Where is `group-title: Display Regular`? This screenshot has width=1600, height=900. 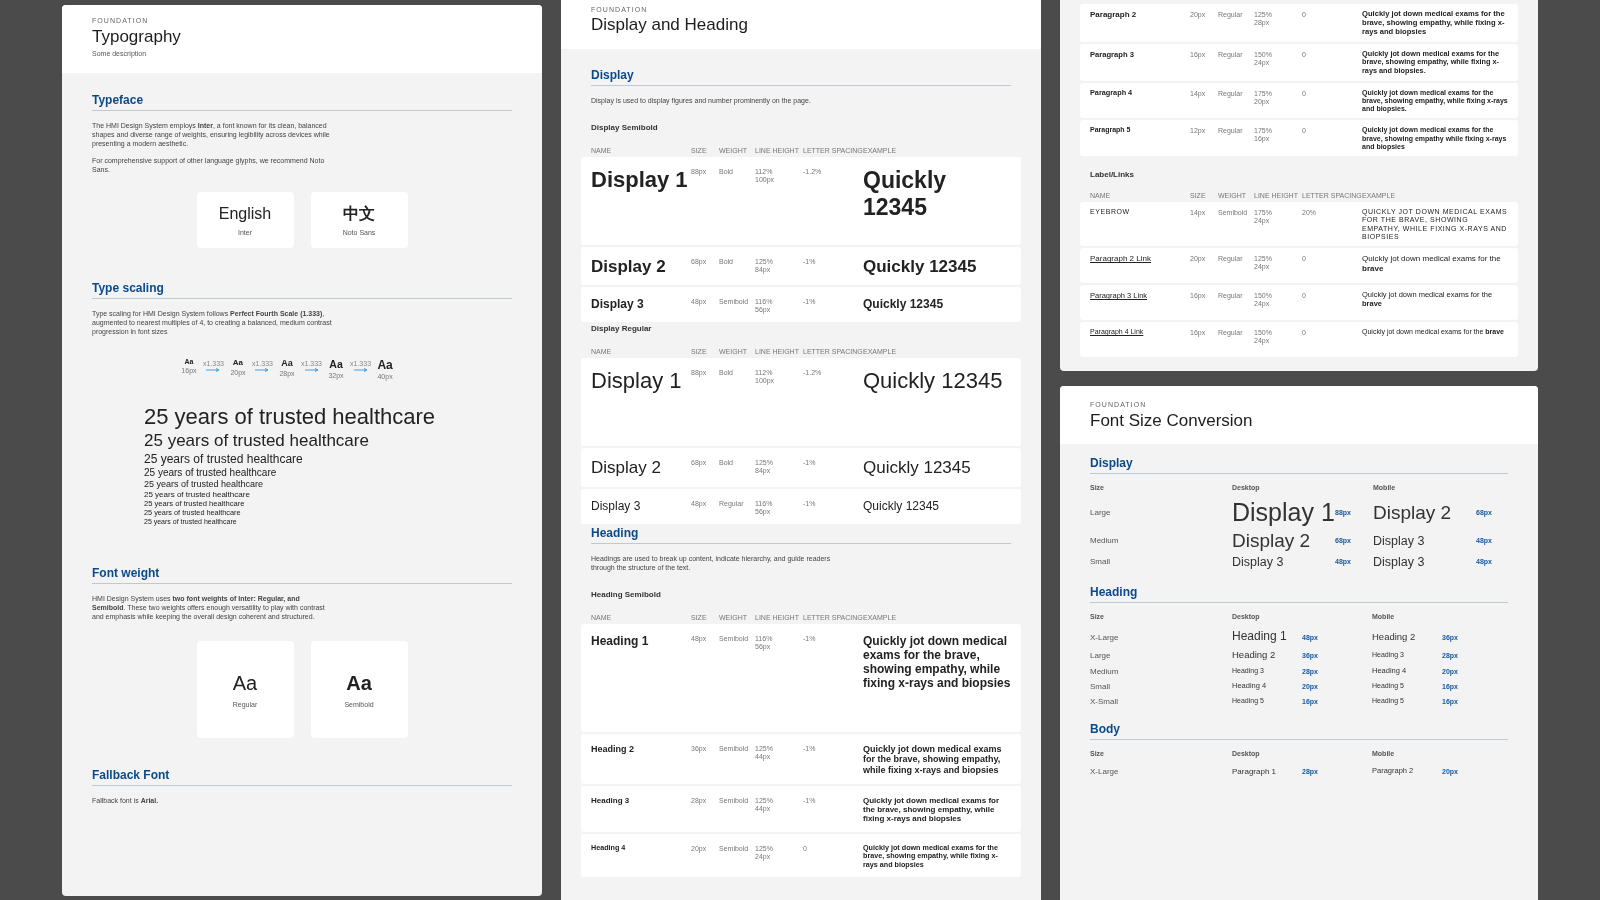
group-title: Display Regular is located at coordinates (622, 329).